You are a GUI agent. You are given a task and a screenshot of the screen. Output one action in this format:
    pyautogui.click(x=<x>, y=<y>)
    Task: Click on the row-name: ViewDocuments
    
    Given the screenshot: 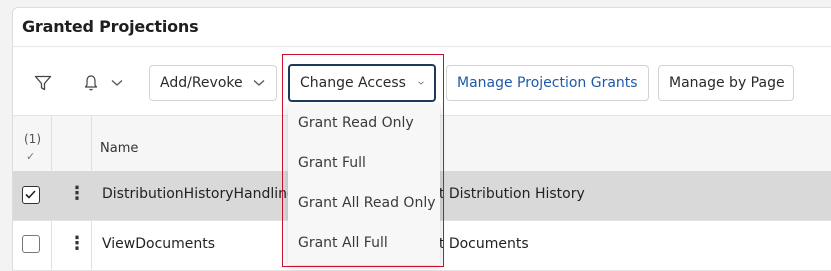 What is the action you would take?
    pyautogui.click(x=159, y=244)
    